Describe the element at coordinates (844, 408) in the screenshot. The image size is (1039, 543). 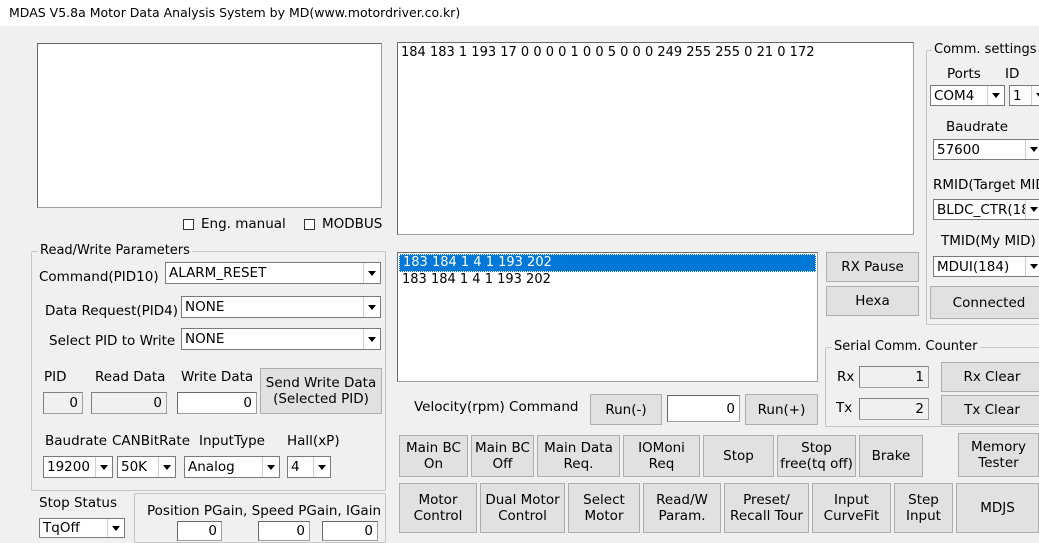
I see `tx-count-label: Tx` at that location.